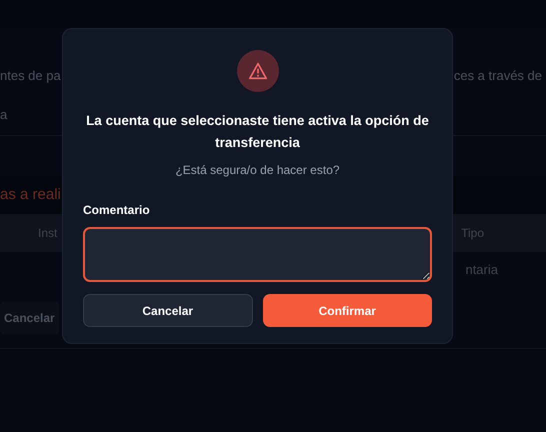 This screenshot has width=546, height=432. Describe the element at coordinates (257, 132) in the screenshot. I see `dialog-title: La cuenta que seleccionaste tiene activa la opción de transferencia` at that location.